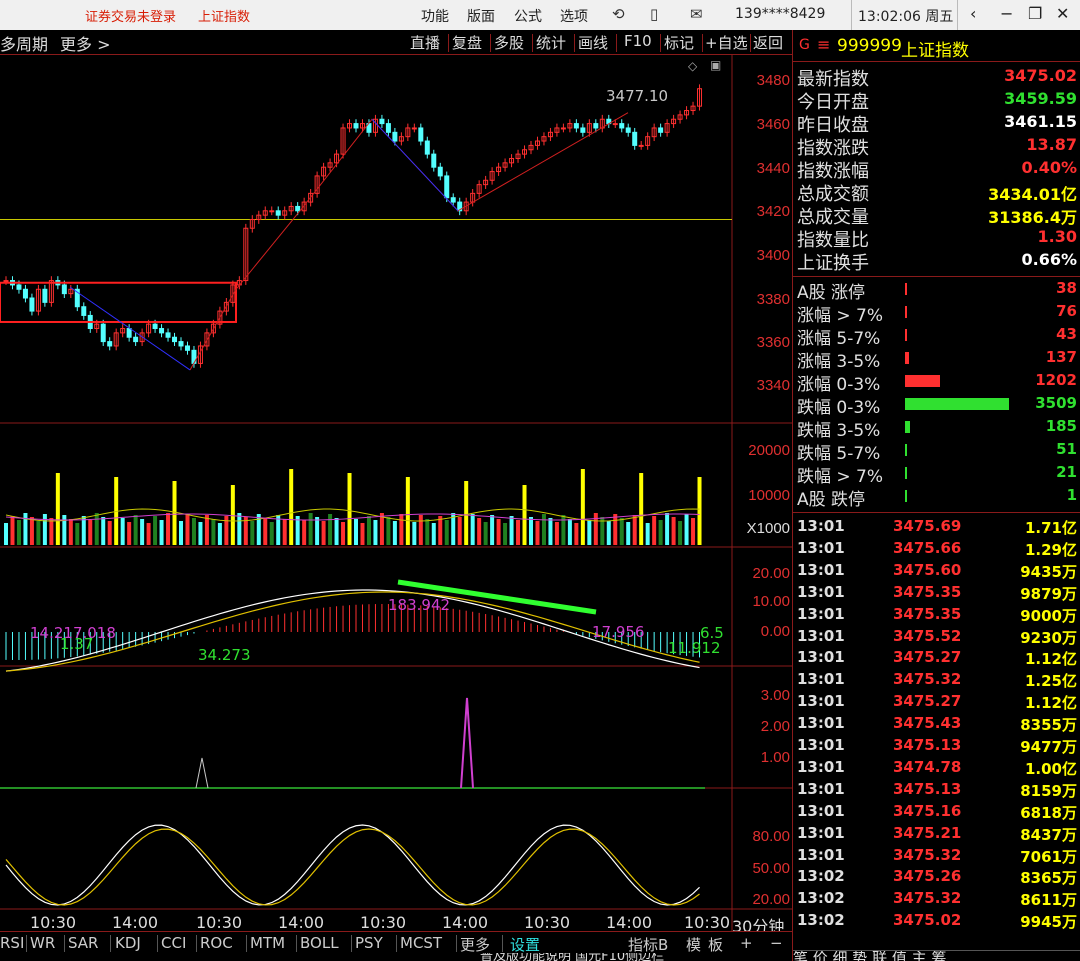 The image size is (1080, 961). Describe the element at coordinates (746, 943) in the screenshot. I see `zoom-in-button: +` at that location.